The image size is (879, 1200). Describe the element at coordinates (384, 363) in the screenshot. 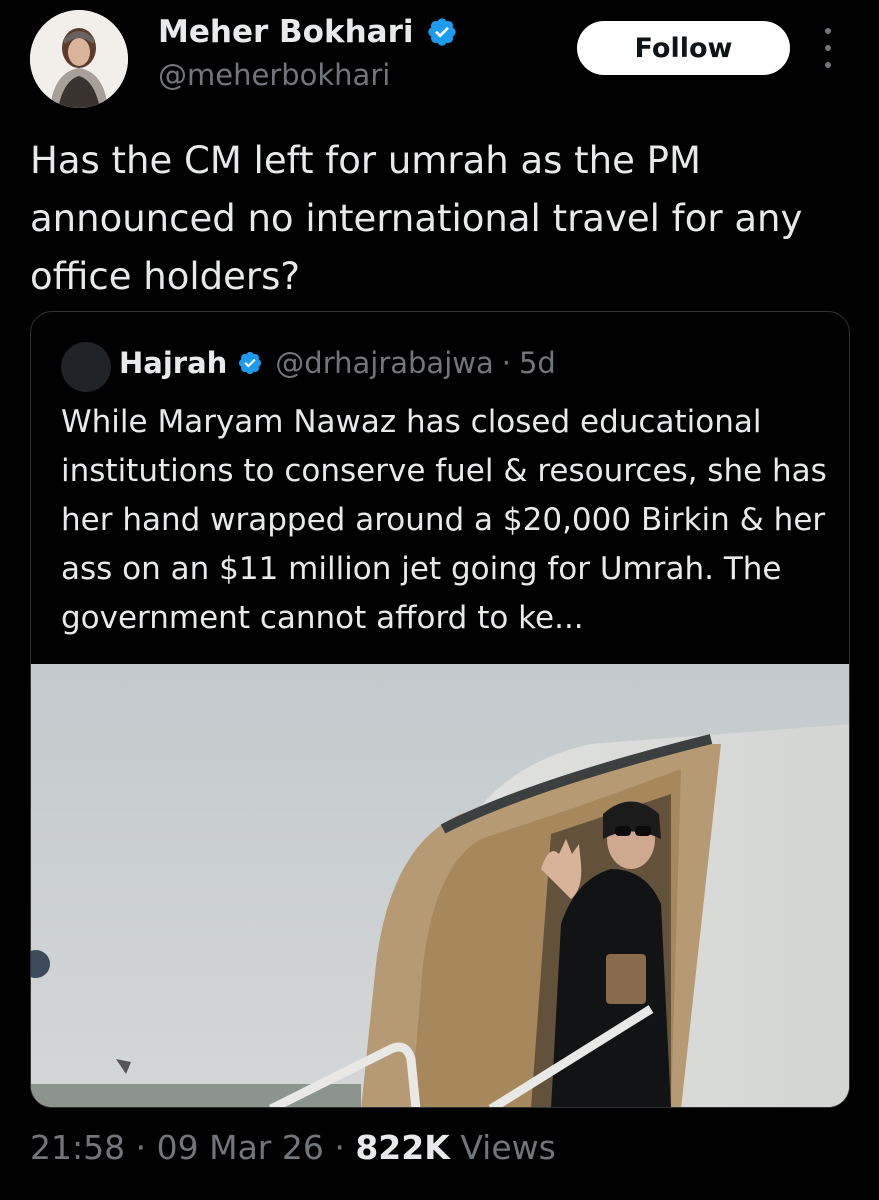

I see `quote-author-handle: @drhajrabajwa` at that location.